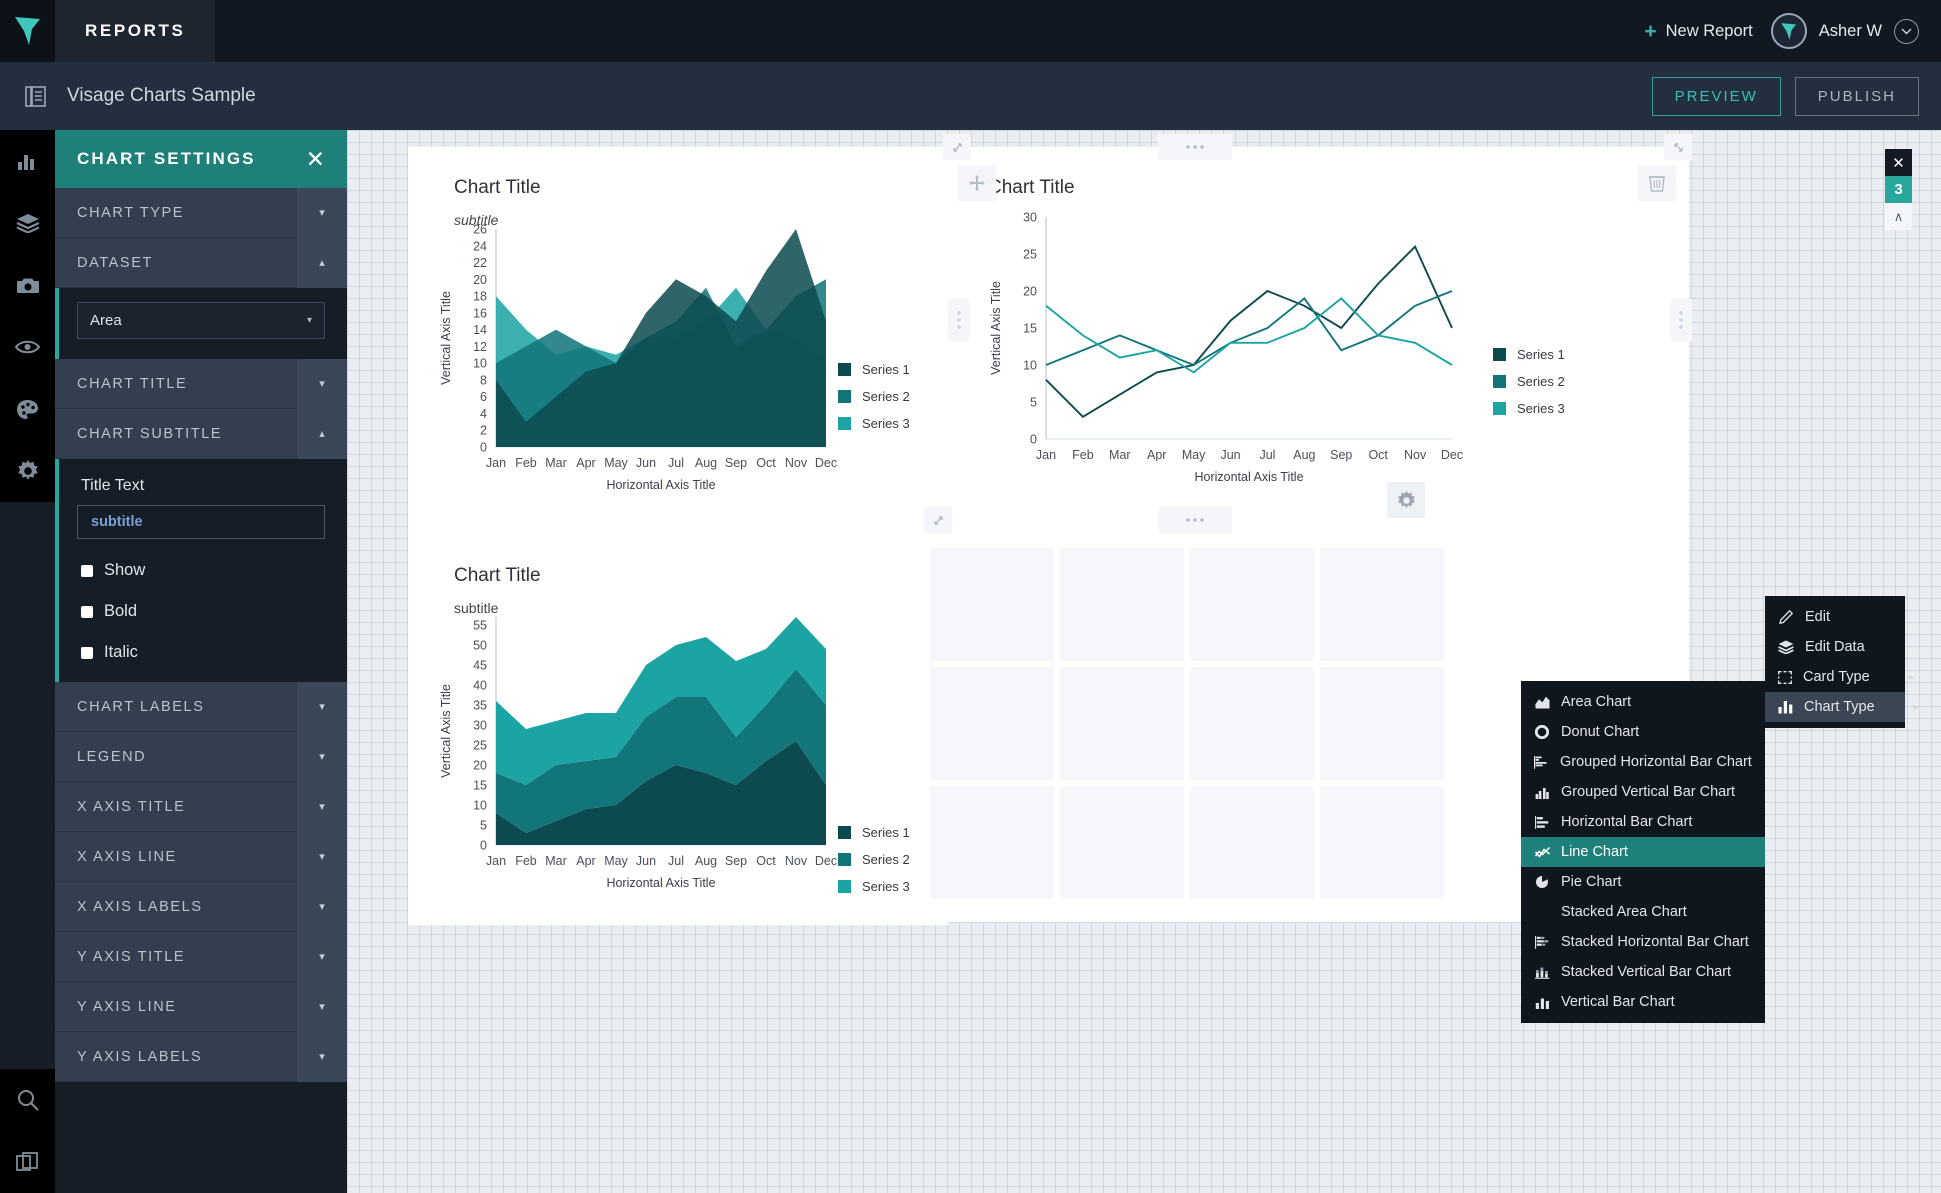  Describe the element at coordinates (27, 1100) in the screenshot. I see `rail-item-search` at that location.